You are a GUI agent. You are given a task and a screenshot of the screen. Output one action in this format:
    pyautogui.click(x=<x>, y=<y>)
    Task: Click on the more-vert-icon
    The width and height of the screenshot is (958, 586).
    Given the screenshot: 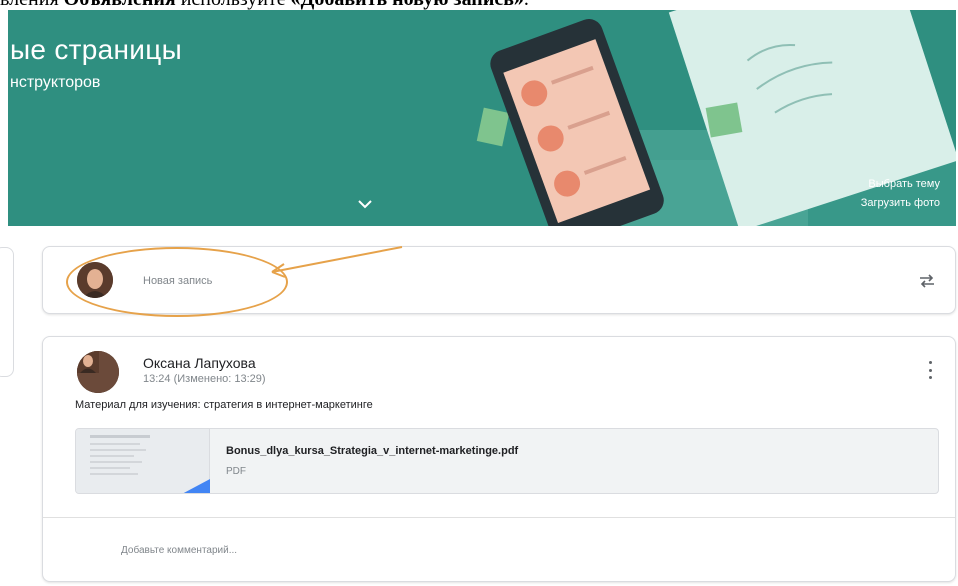 What is the action you would take?
    pyautogui.click(x=930, y=370)
    